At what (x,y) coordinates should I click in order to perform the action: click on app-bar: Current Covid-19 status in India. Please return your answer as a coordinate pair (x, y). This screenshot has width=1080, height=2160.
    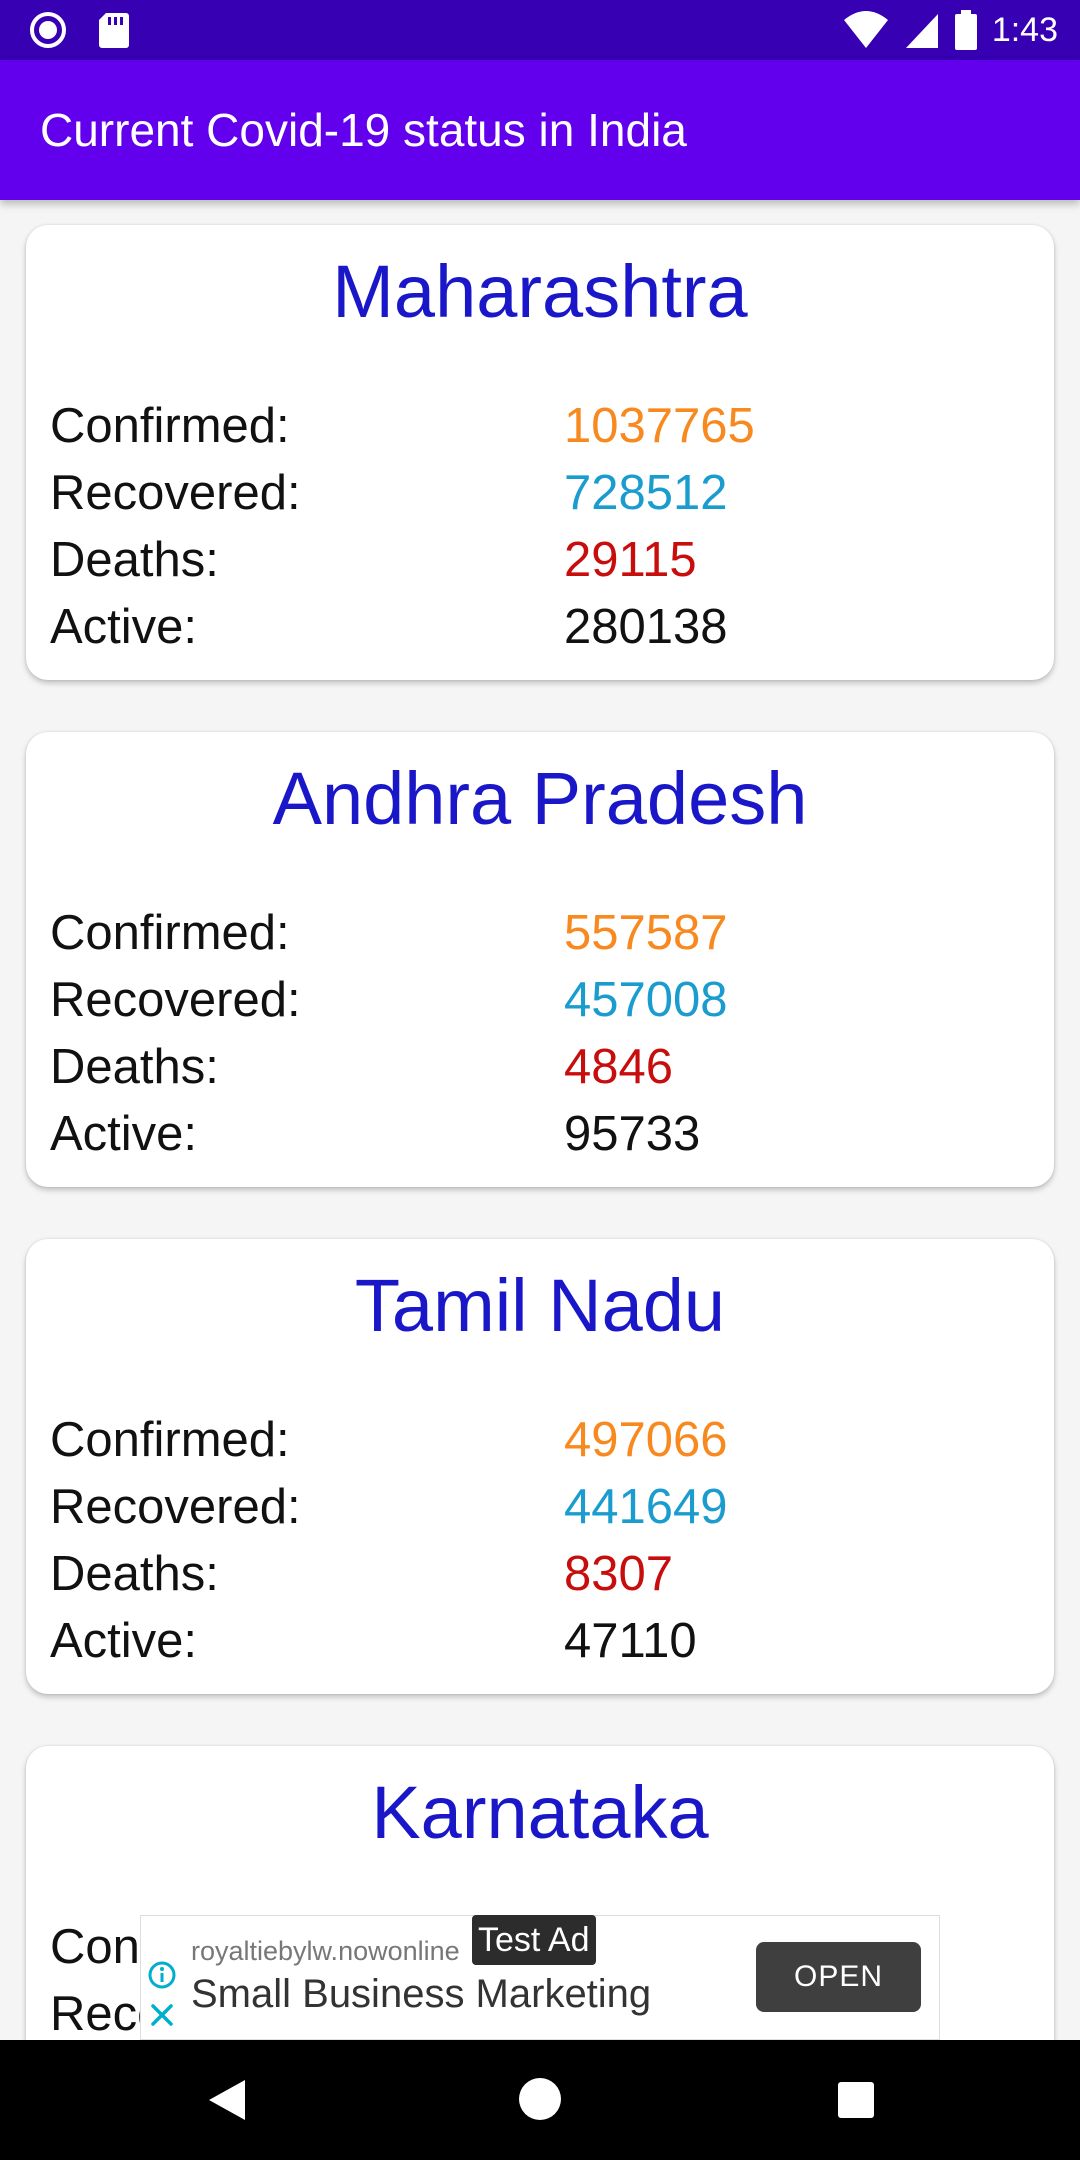
    Looking at the image, I should click on (540, 130).